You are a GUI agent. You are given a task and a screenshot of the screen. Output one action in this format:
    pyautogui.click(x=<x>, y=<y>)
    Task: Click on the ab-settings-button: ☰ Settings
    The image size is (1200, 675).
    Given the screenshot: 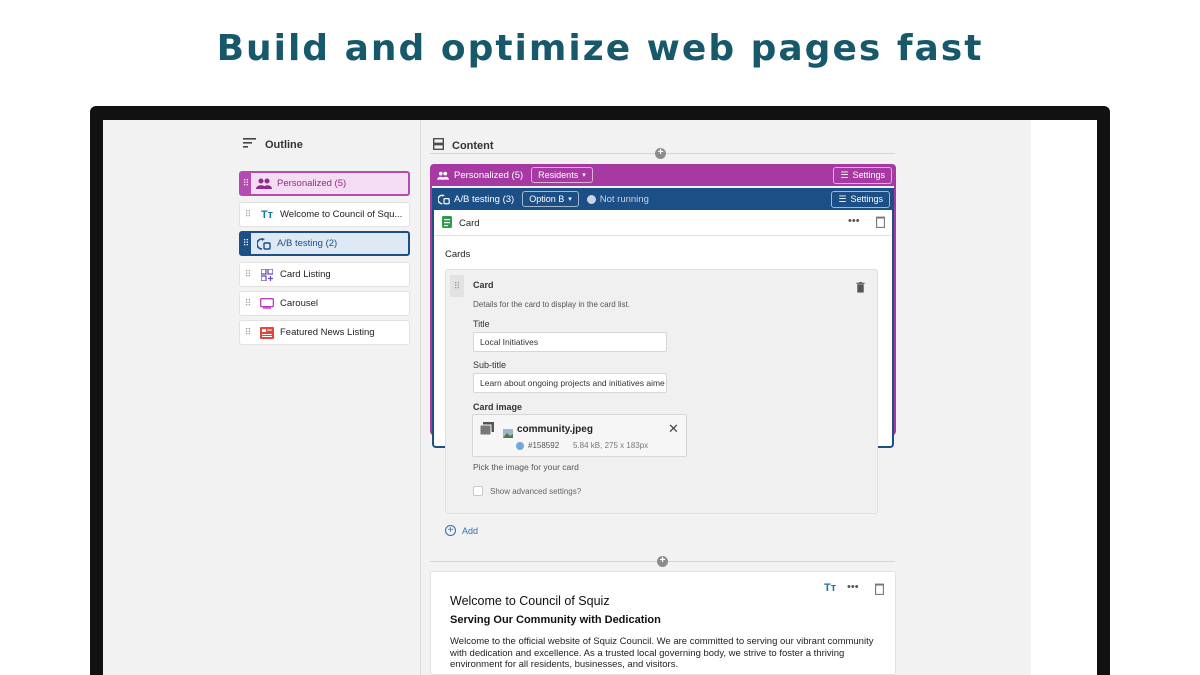 What is the action you would take?
    pyautogui.click(x=860, y=199)
    